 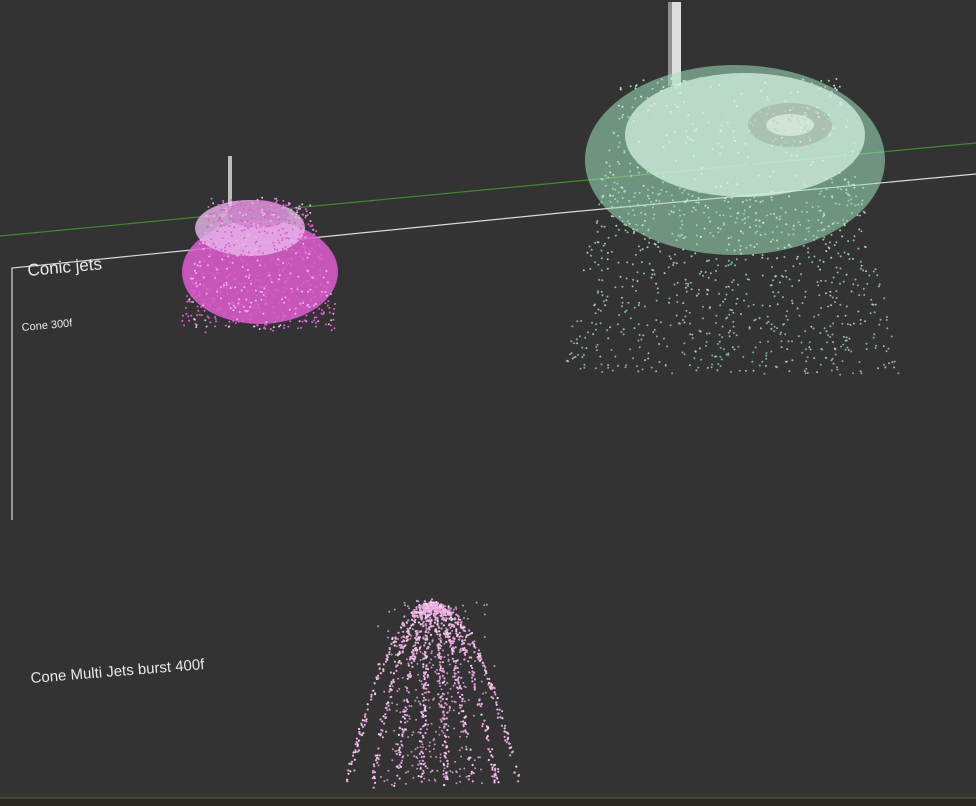 What do you see at coordinates (259, 265) in the screenshot?
I see `particle-system-magenta-cone` at bounding box center [259, 265].